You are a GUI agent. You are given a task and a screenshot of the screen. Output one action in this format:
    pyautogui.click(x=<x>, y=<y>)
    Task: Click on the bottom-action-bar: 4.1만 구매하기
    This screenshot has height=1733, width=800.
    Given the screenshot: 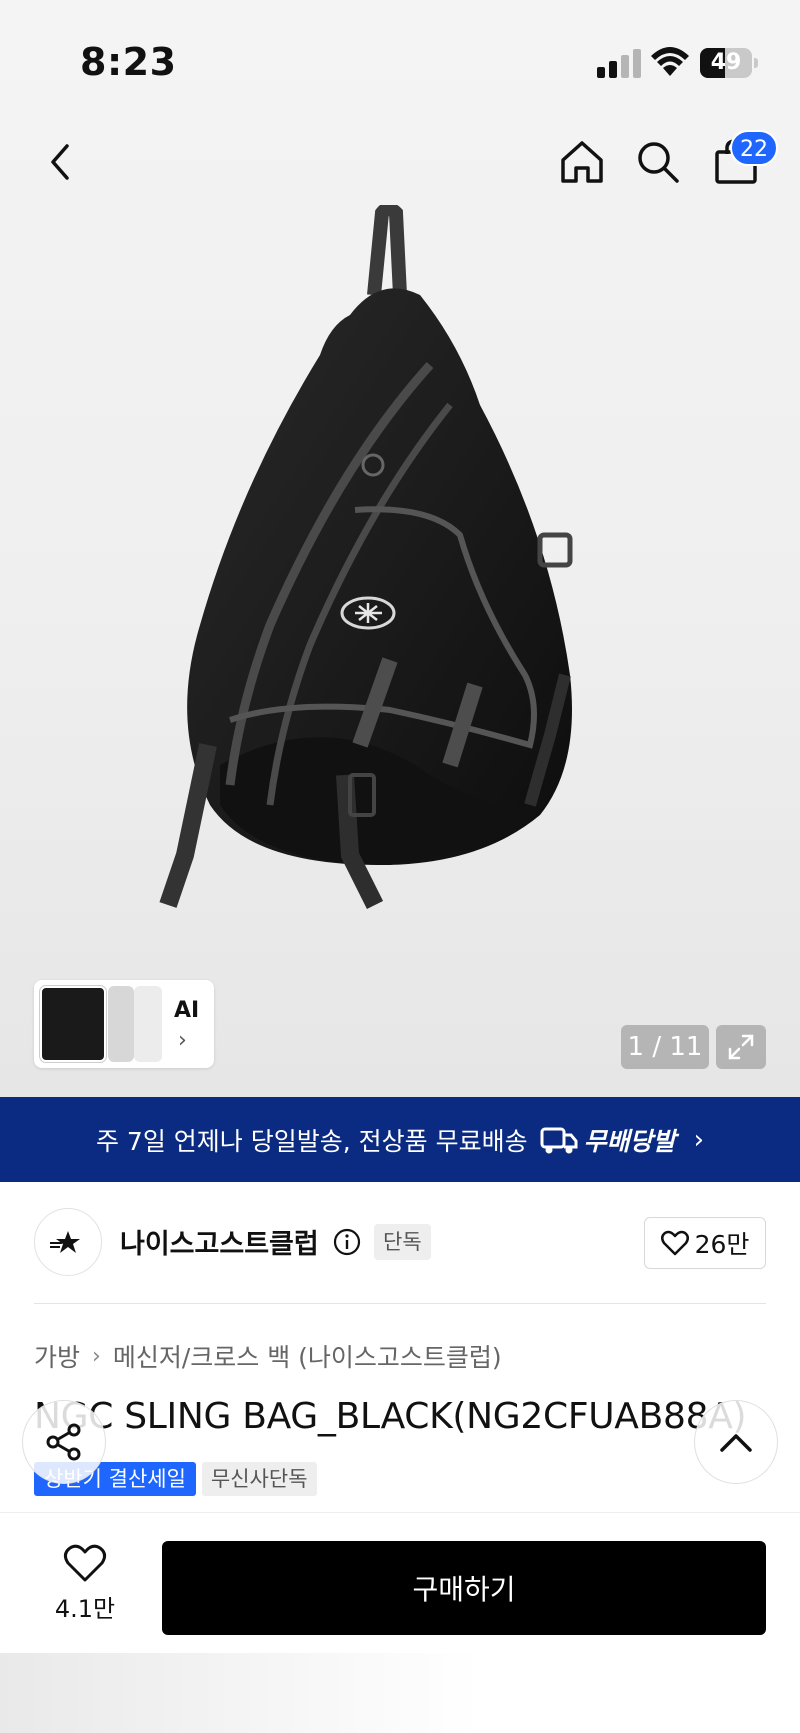 What is the action you would take?
    pyautogui.click(x=400, y=1622)
    